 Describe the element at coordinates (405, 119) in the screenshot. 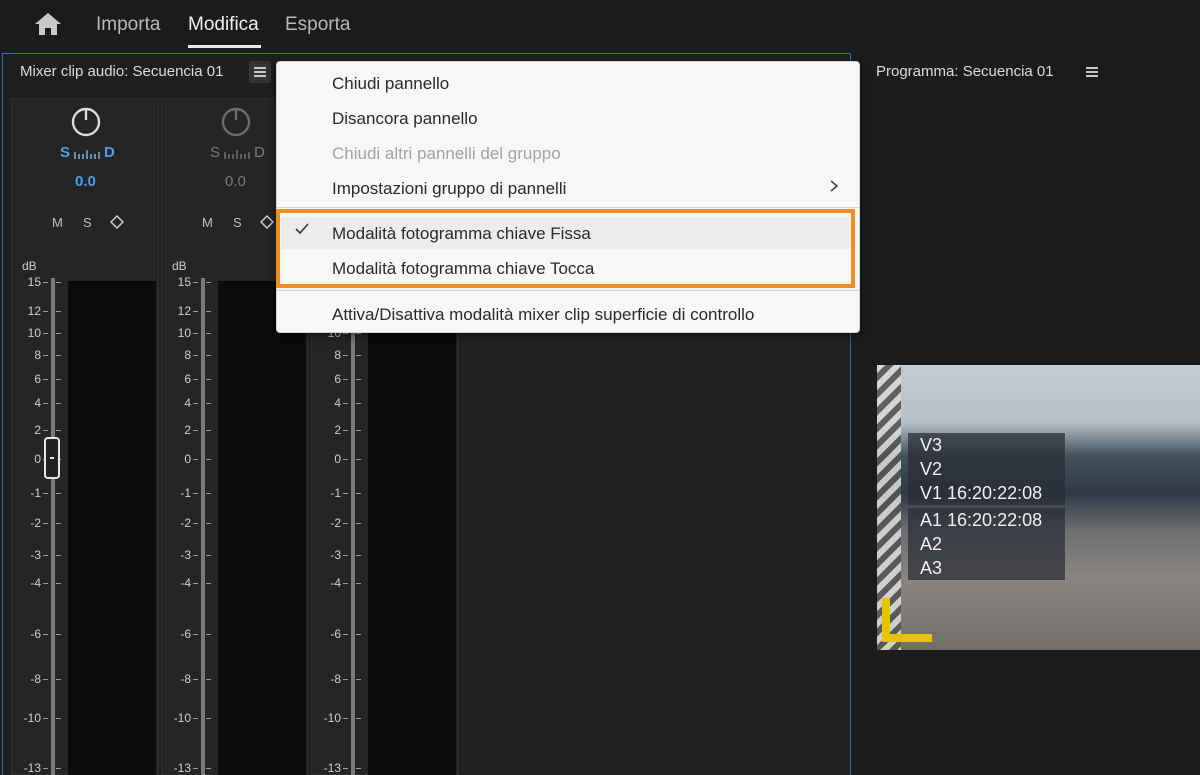

I see `menu-item-undock-panel: Disancora pannello` at that location.